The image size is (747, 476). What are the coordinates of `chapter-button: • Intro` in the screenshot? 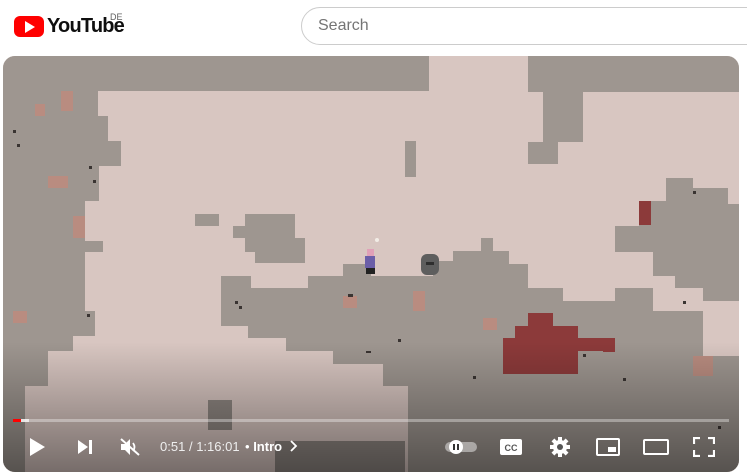 It's located at (271, 447).